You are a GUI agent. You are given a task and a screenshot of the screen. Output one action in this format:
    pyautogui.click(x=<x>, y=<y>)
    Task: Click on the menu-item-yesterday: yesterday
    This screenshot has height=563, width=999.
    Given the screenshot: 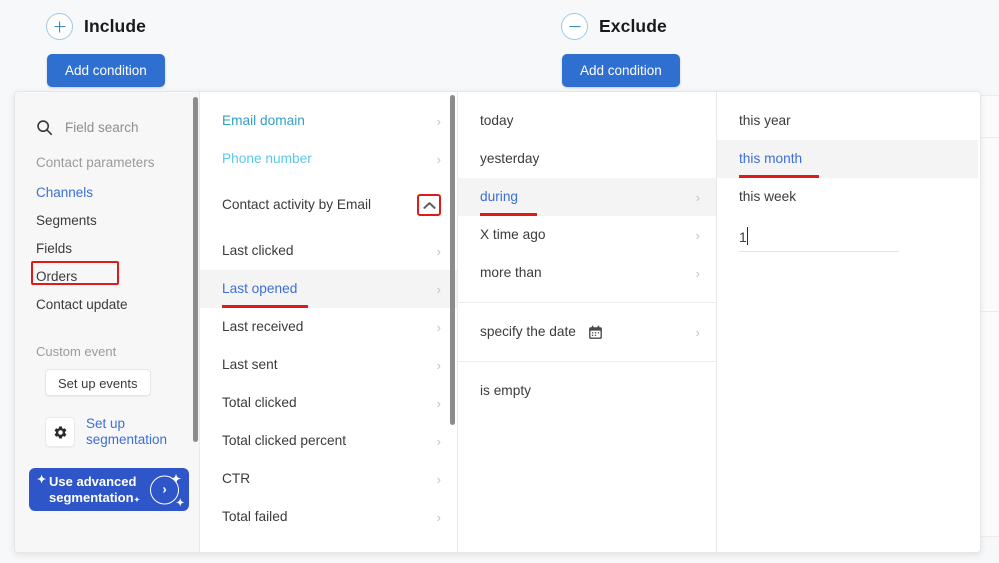 What is the action you would take?
    pyautogui.click(x=587, y=159)
    